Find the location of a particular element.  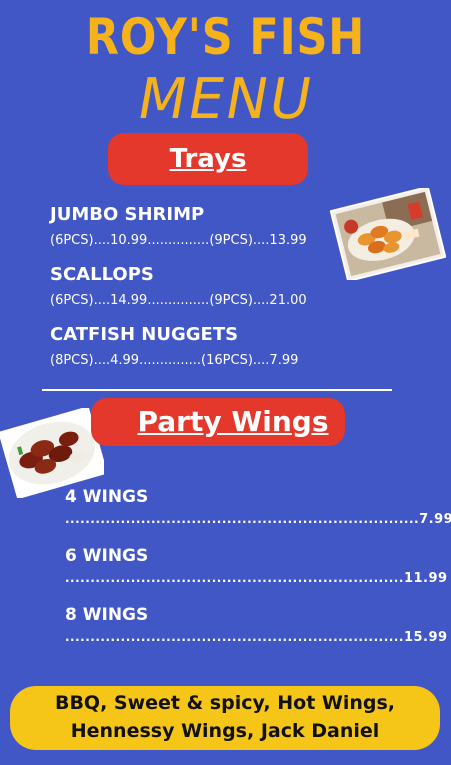

trays-section-banner: Trays is located at coordinates (208, 159).